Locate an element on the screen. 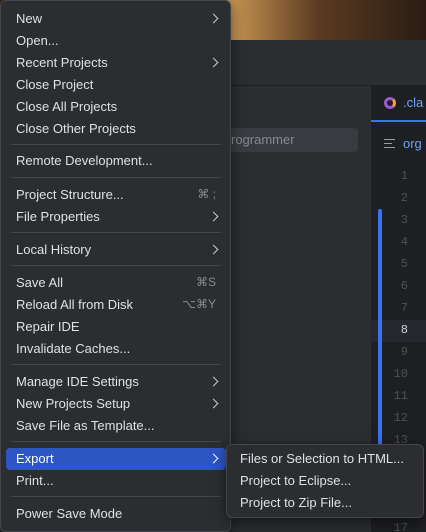  class-file-icon is located at coordinates (390, 103).